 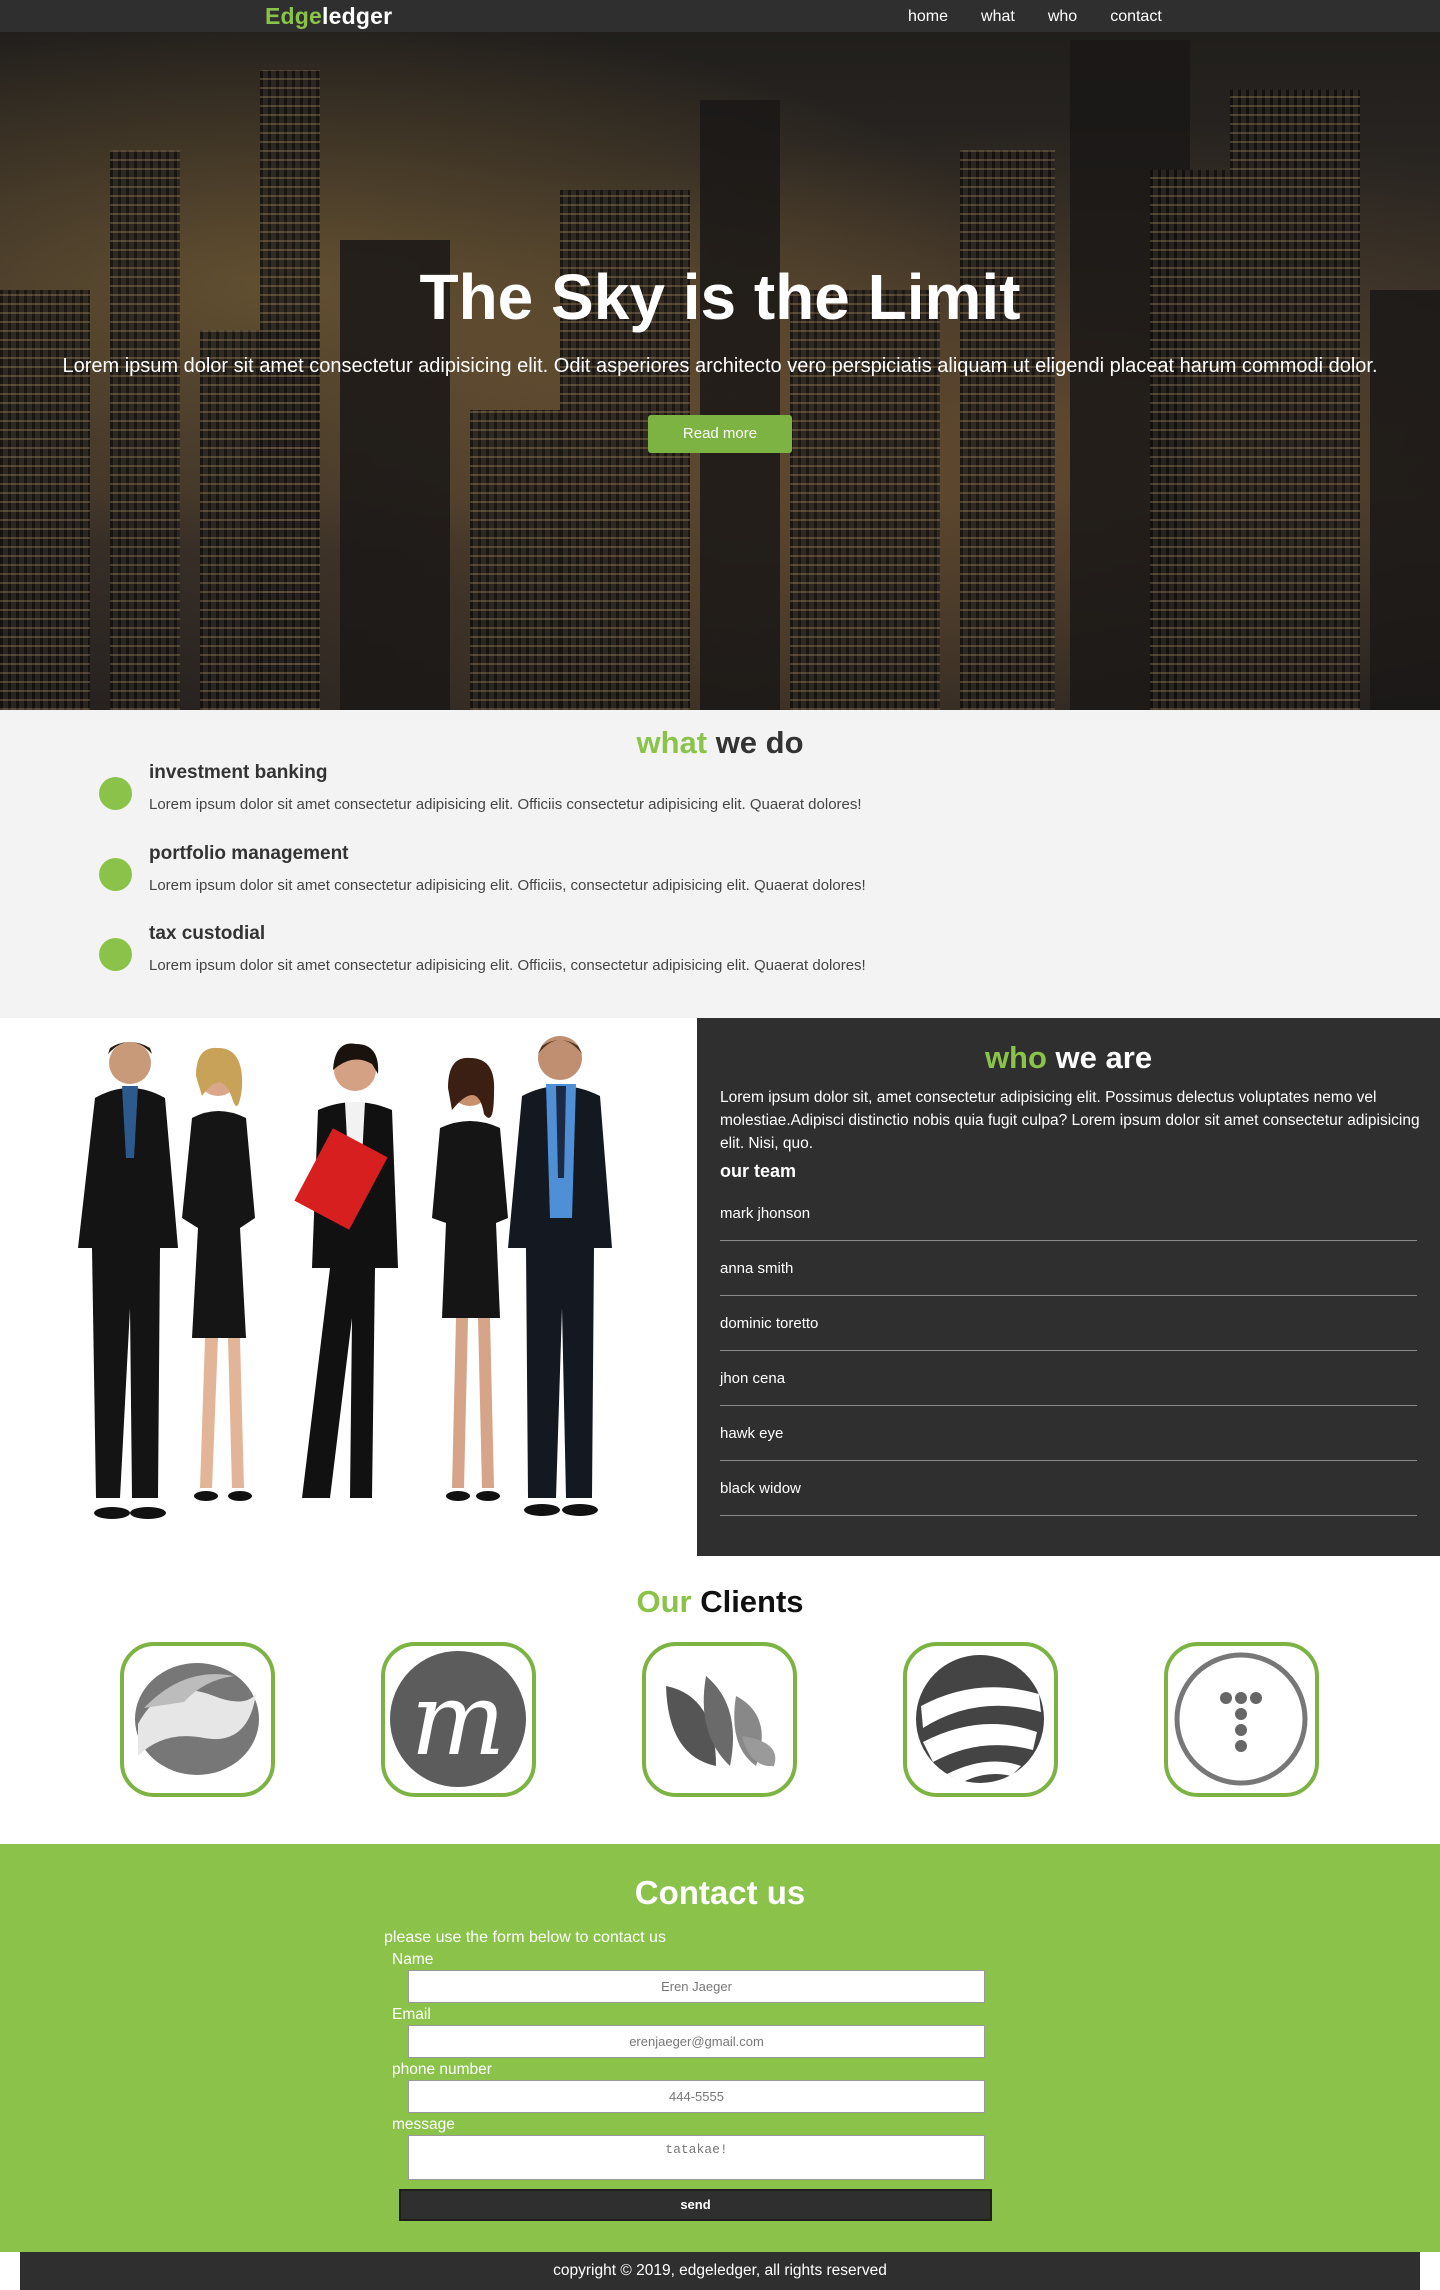 What do you see at coordinates (442, 2069) in the screenshot?
I see `phone-label: phone number` at bounding box center [442, 2069].